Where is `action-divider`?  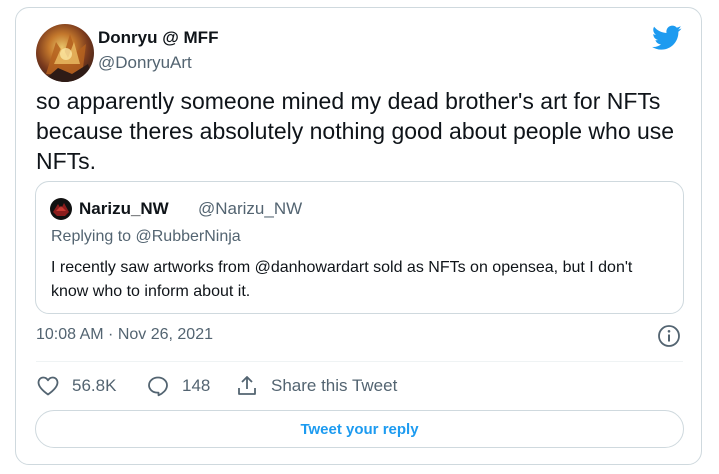
action-divider is located at coordinates (359, 361).